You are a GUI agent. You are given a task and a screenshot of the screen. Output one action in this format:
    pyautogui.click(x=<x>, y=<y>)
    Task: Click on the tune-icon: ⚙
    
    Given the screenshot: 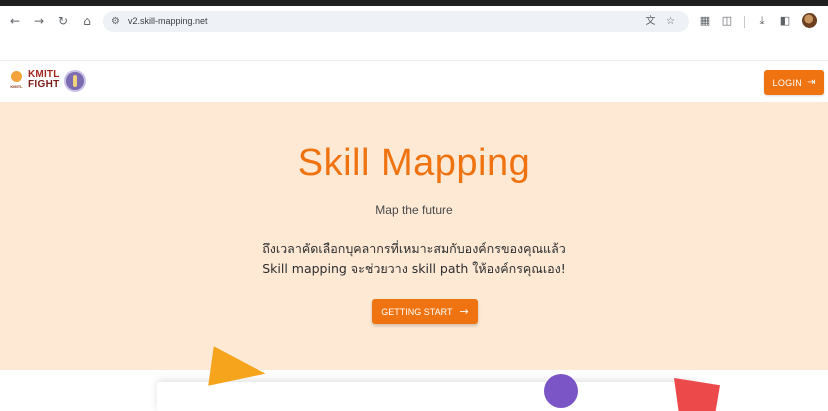 What is the action you would take?
    pyautogui.click(x=115, y=21)
    